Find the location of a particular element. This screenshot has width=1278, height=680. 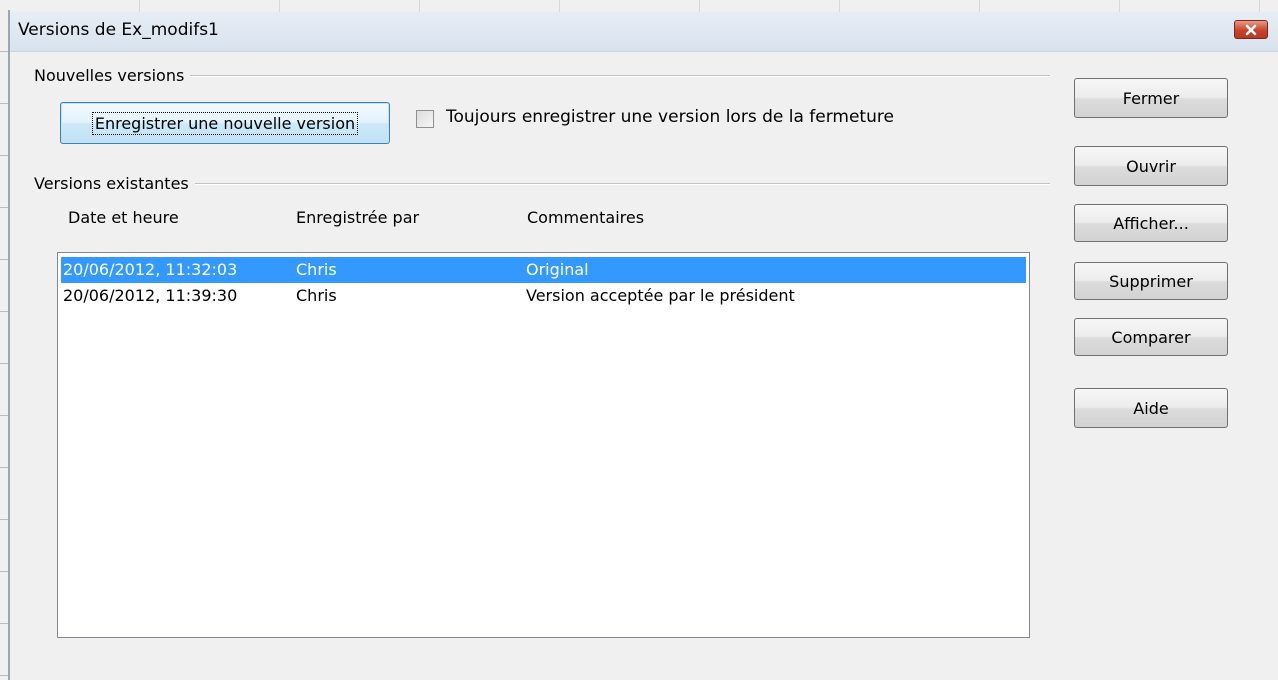

version-comment: Original is located at coordinates (557, 269).